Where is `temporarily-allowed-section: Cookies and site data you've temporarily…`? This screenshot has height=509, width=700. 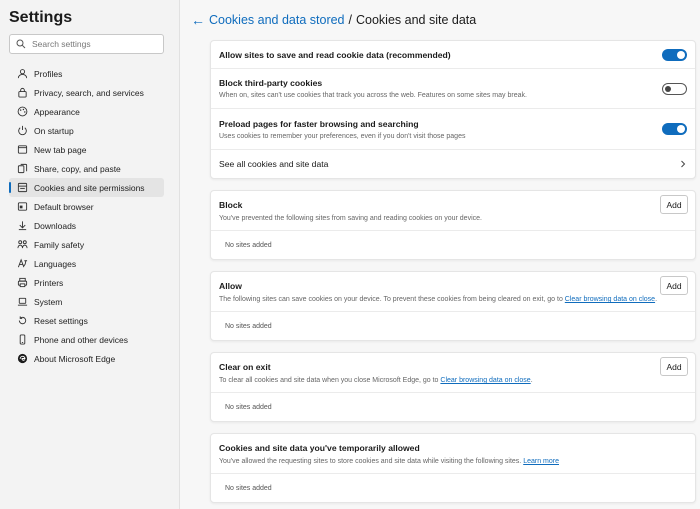 temporarily-allowed-section: Cookies and site data you've temporarily… is located at coordinates (453, 468).